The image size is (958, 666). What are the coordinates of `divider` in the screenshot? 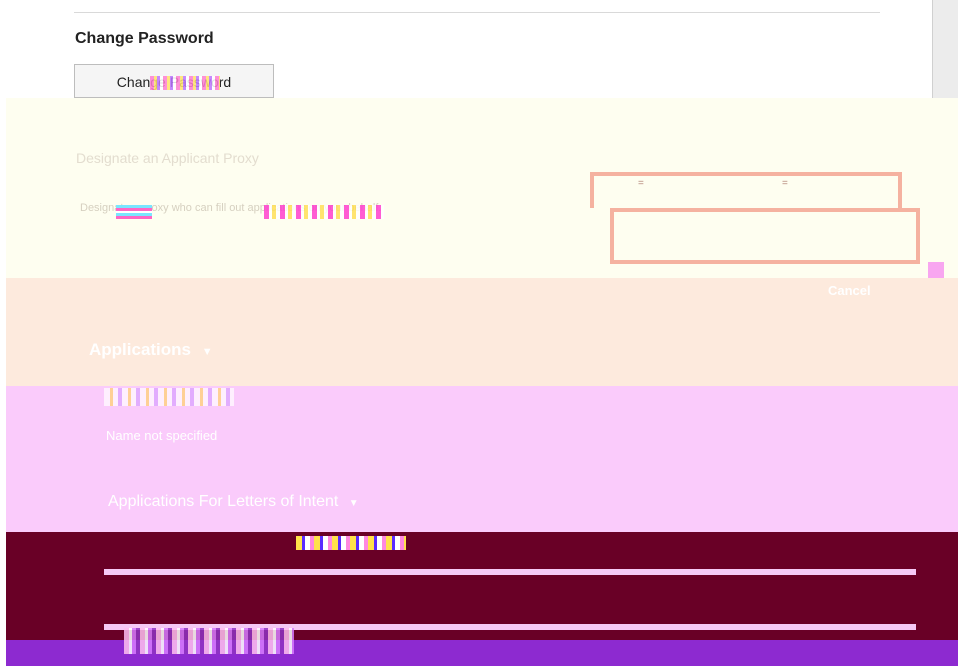 It's located at (477, 12).